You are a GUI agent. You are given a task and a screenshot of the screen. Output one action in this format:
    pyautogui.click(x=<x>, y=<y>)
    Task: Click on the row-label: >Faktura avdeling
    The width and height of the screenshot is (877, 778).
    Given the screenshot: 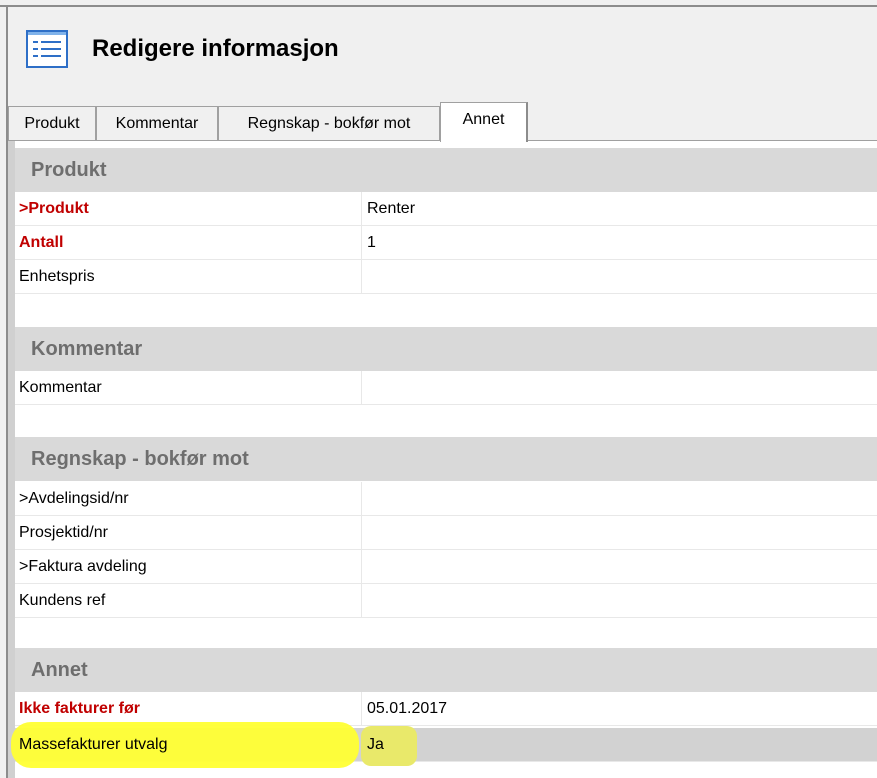 What is the action you would take?
    pyautogui.click(x=83, y=566)
    